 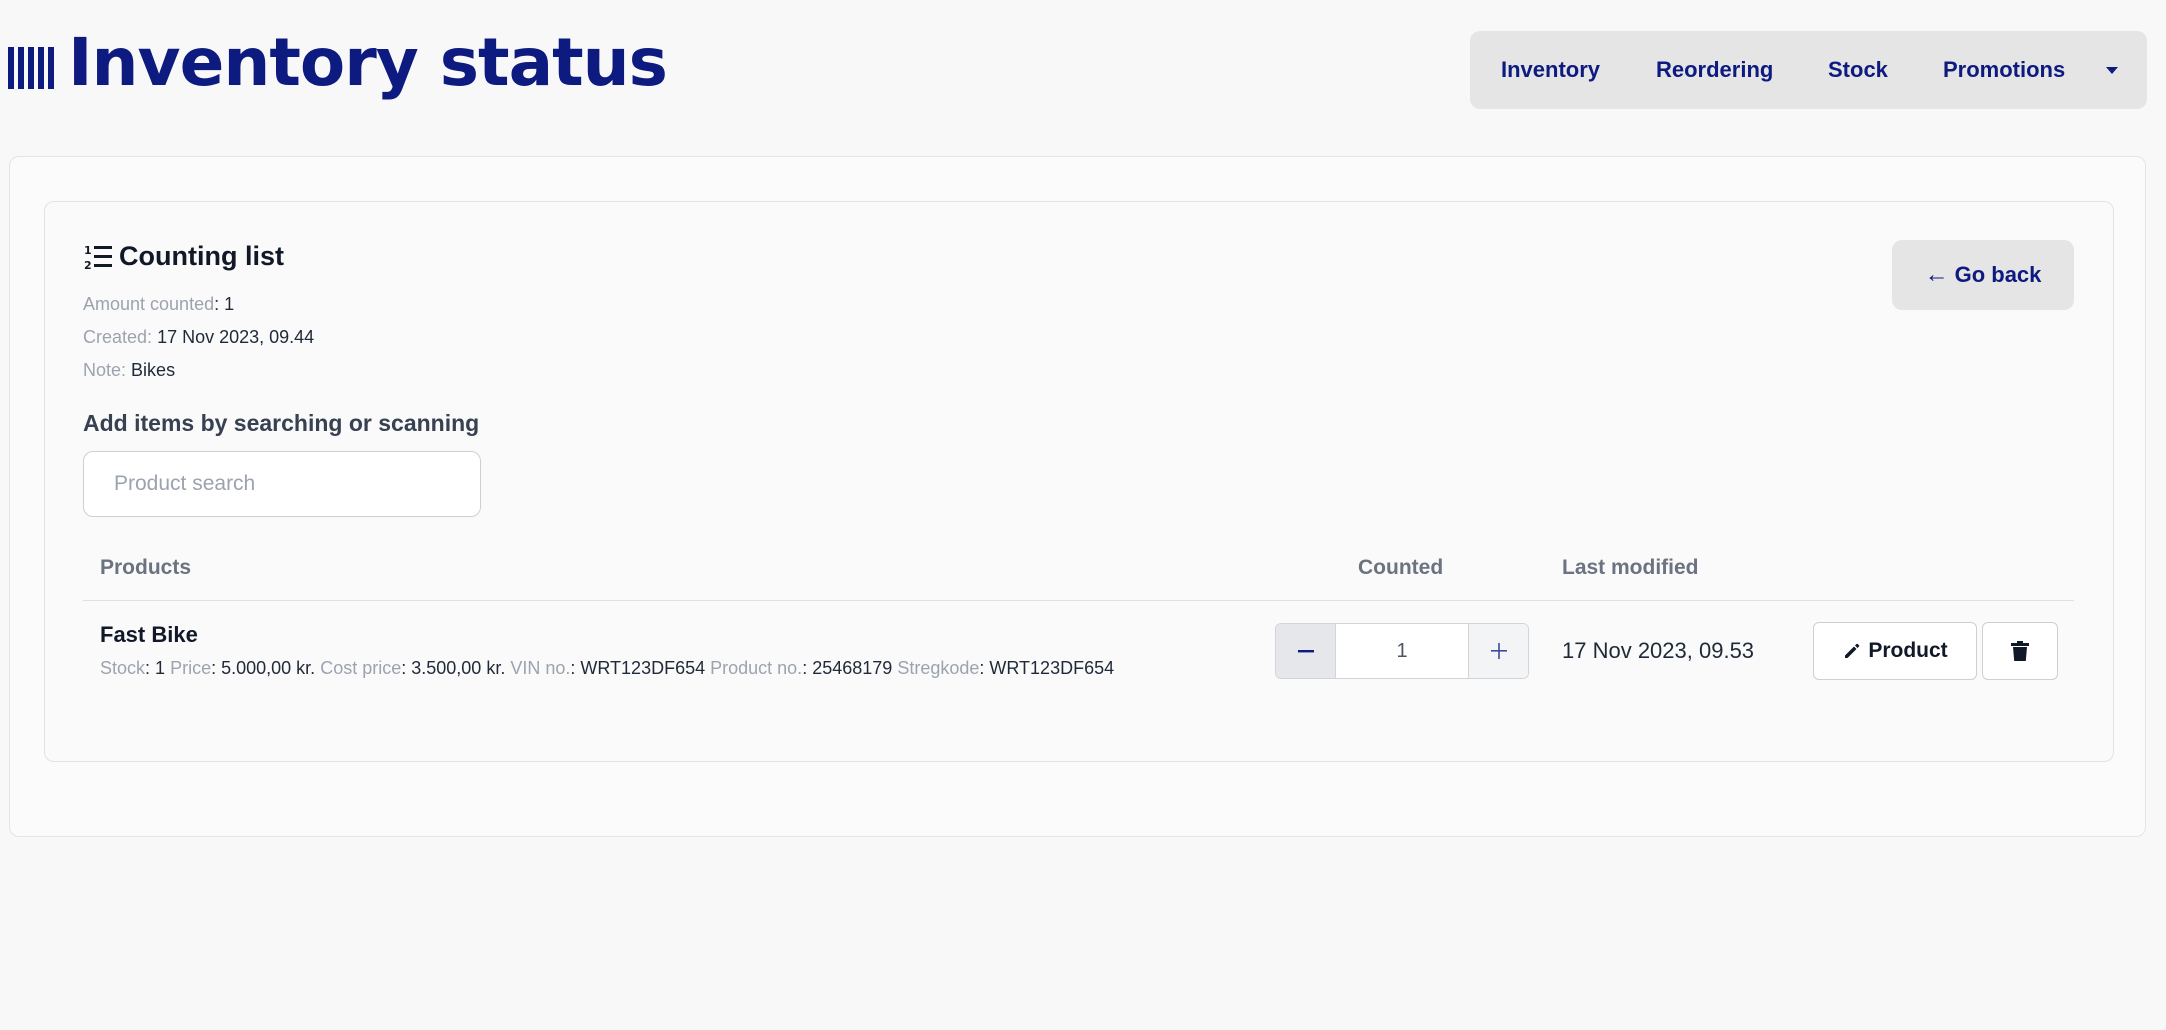 What do you see at coordinates (123, 668) in the screenshot?
I see `stock-label: Stock` at bounding box center [123, 668].